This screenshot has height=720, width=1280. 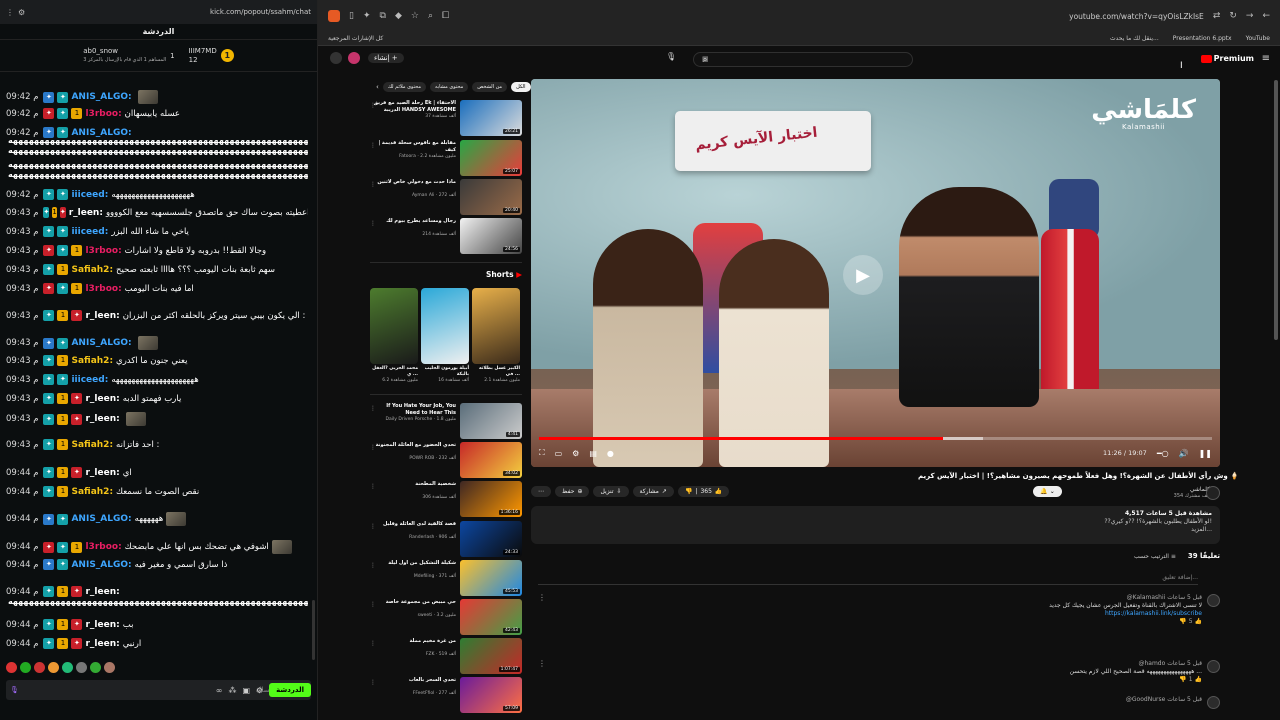 What do you see at coordinates (572, 491) in the screenshot?
I see `save-button: حفظ ⊕` at bounding box center [572, 491].